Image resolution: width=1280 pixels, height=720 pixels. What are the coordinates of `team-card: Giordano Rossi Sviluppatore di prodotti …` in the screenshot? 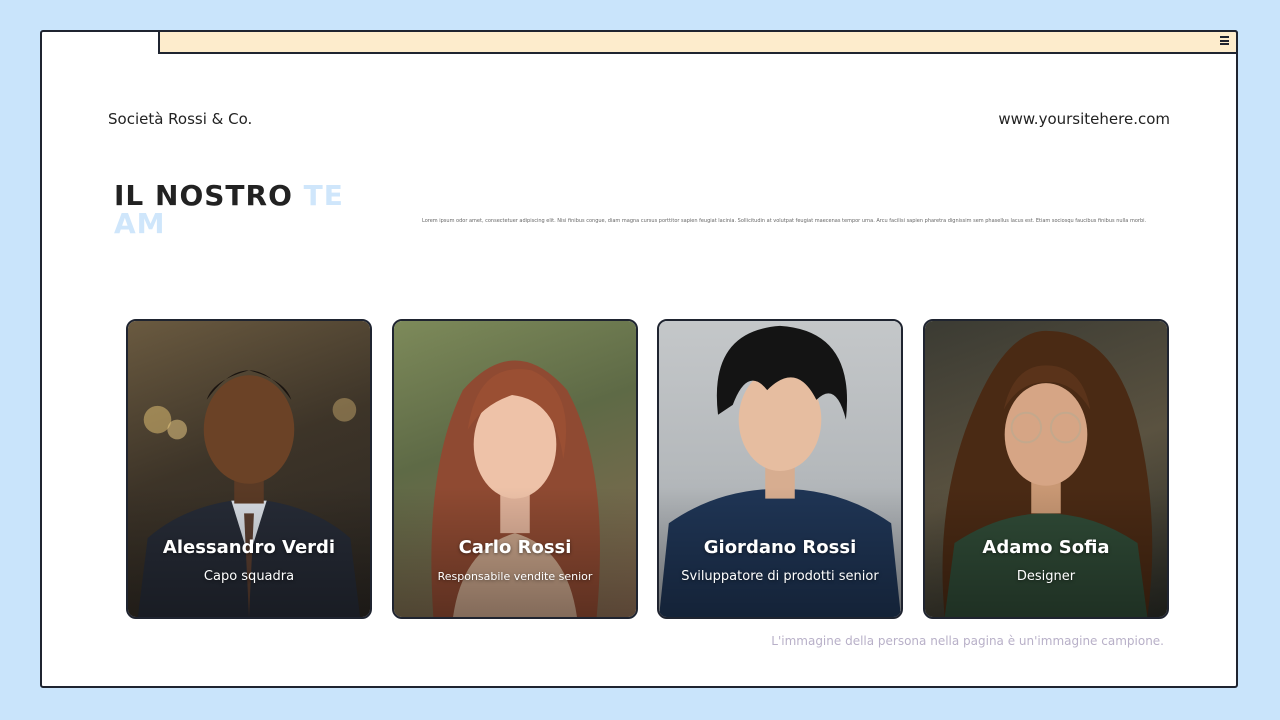 It's located at (780, 469).